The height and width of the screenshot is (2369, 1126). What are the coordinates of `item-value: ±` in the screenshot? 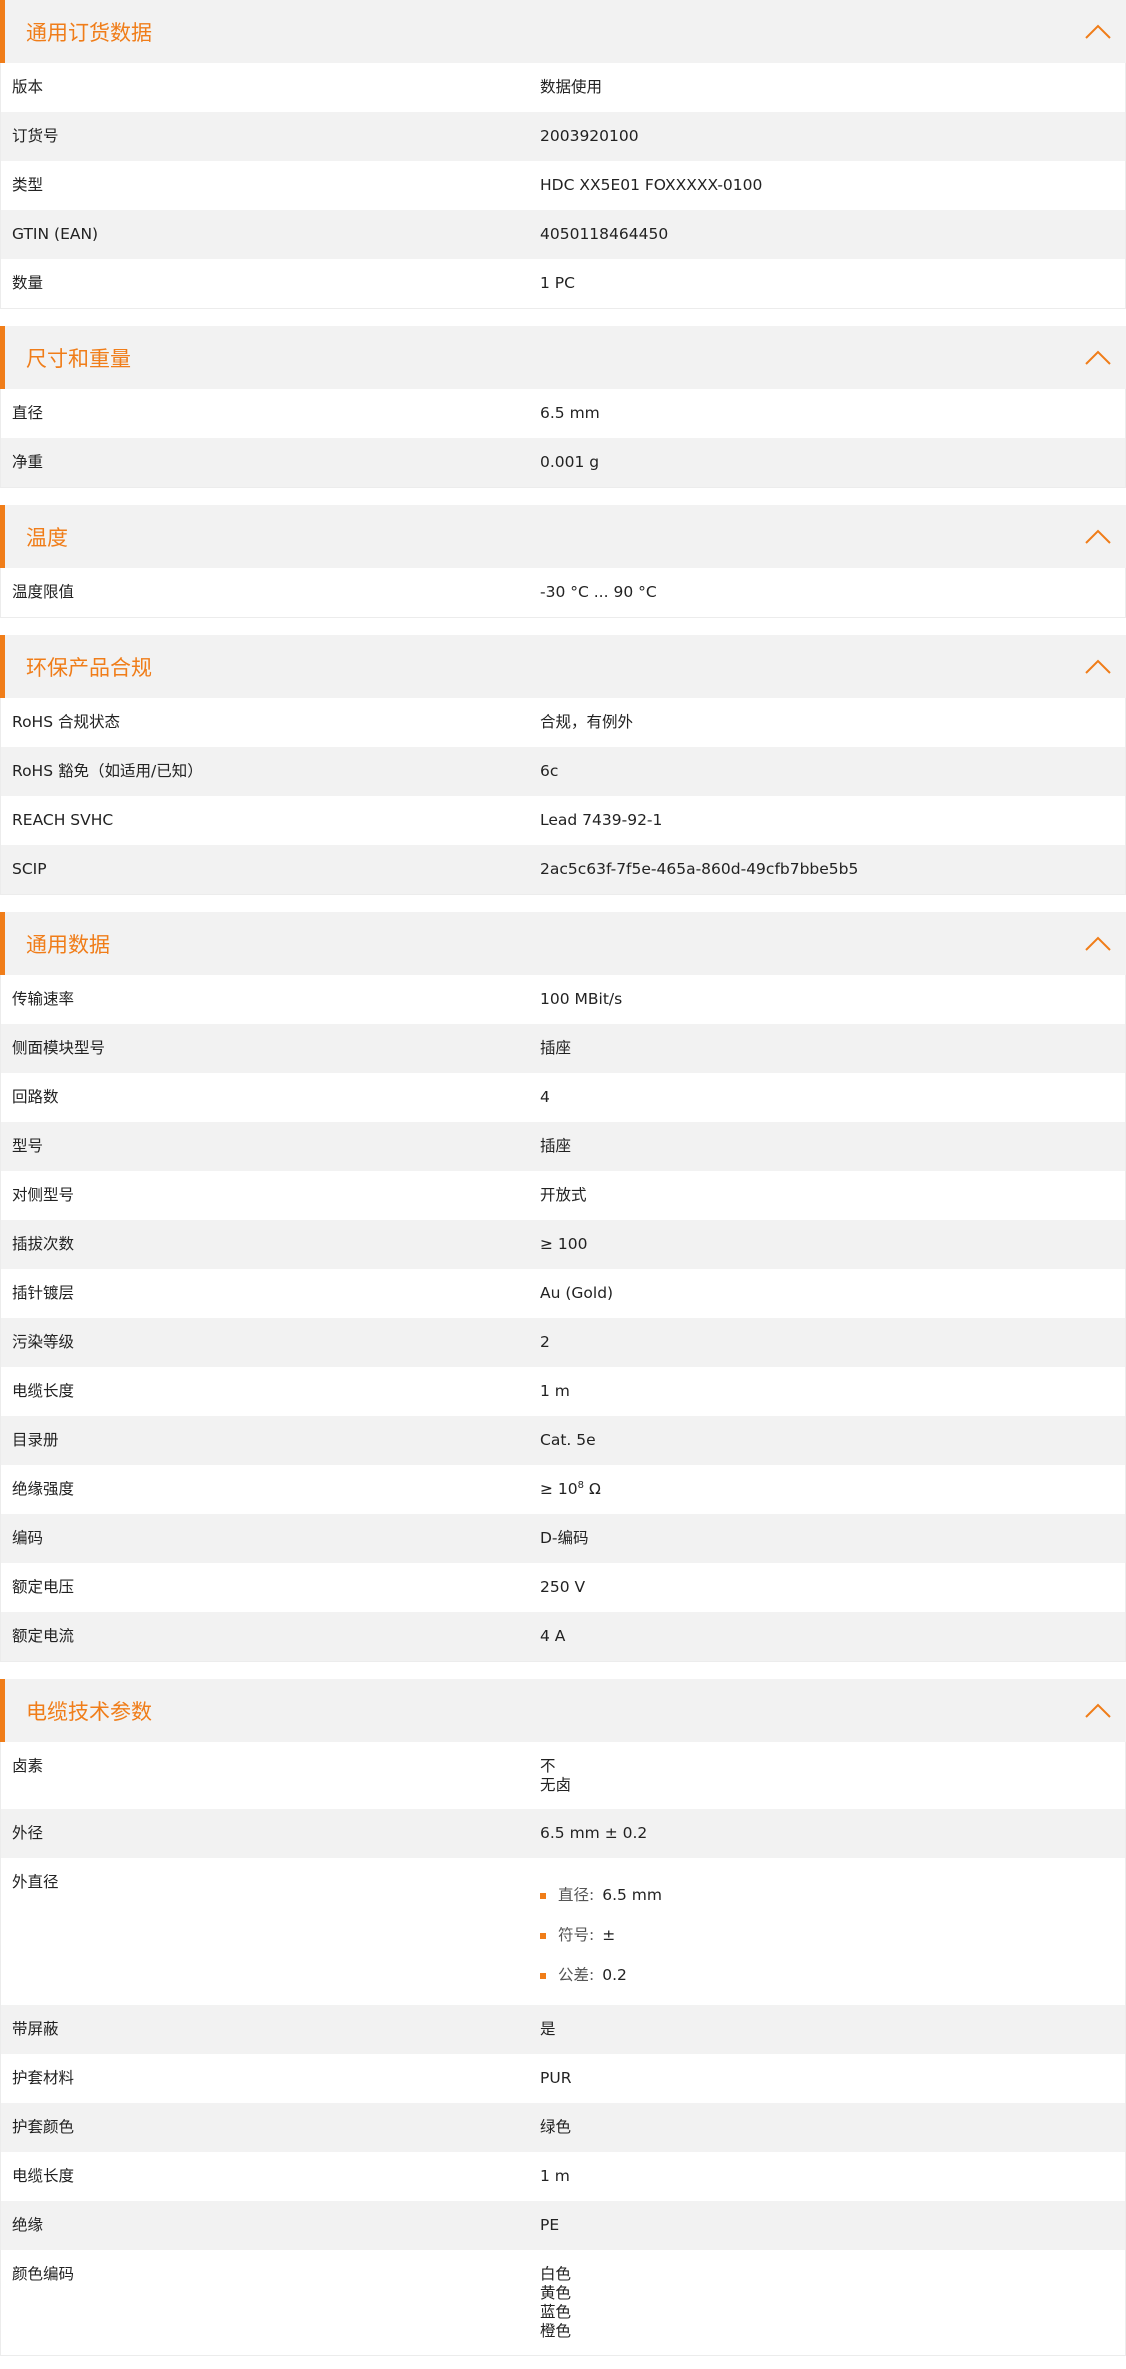 It's located at (609, 1935).